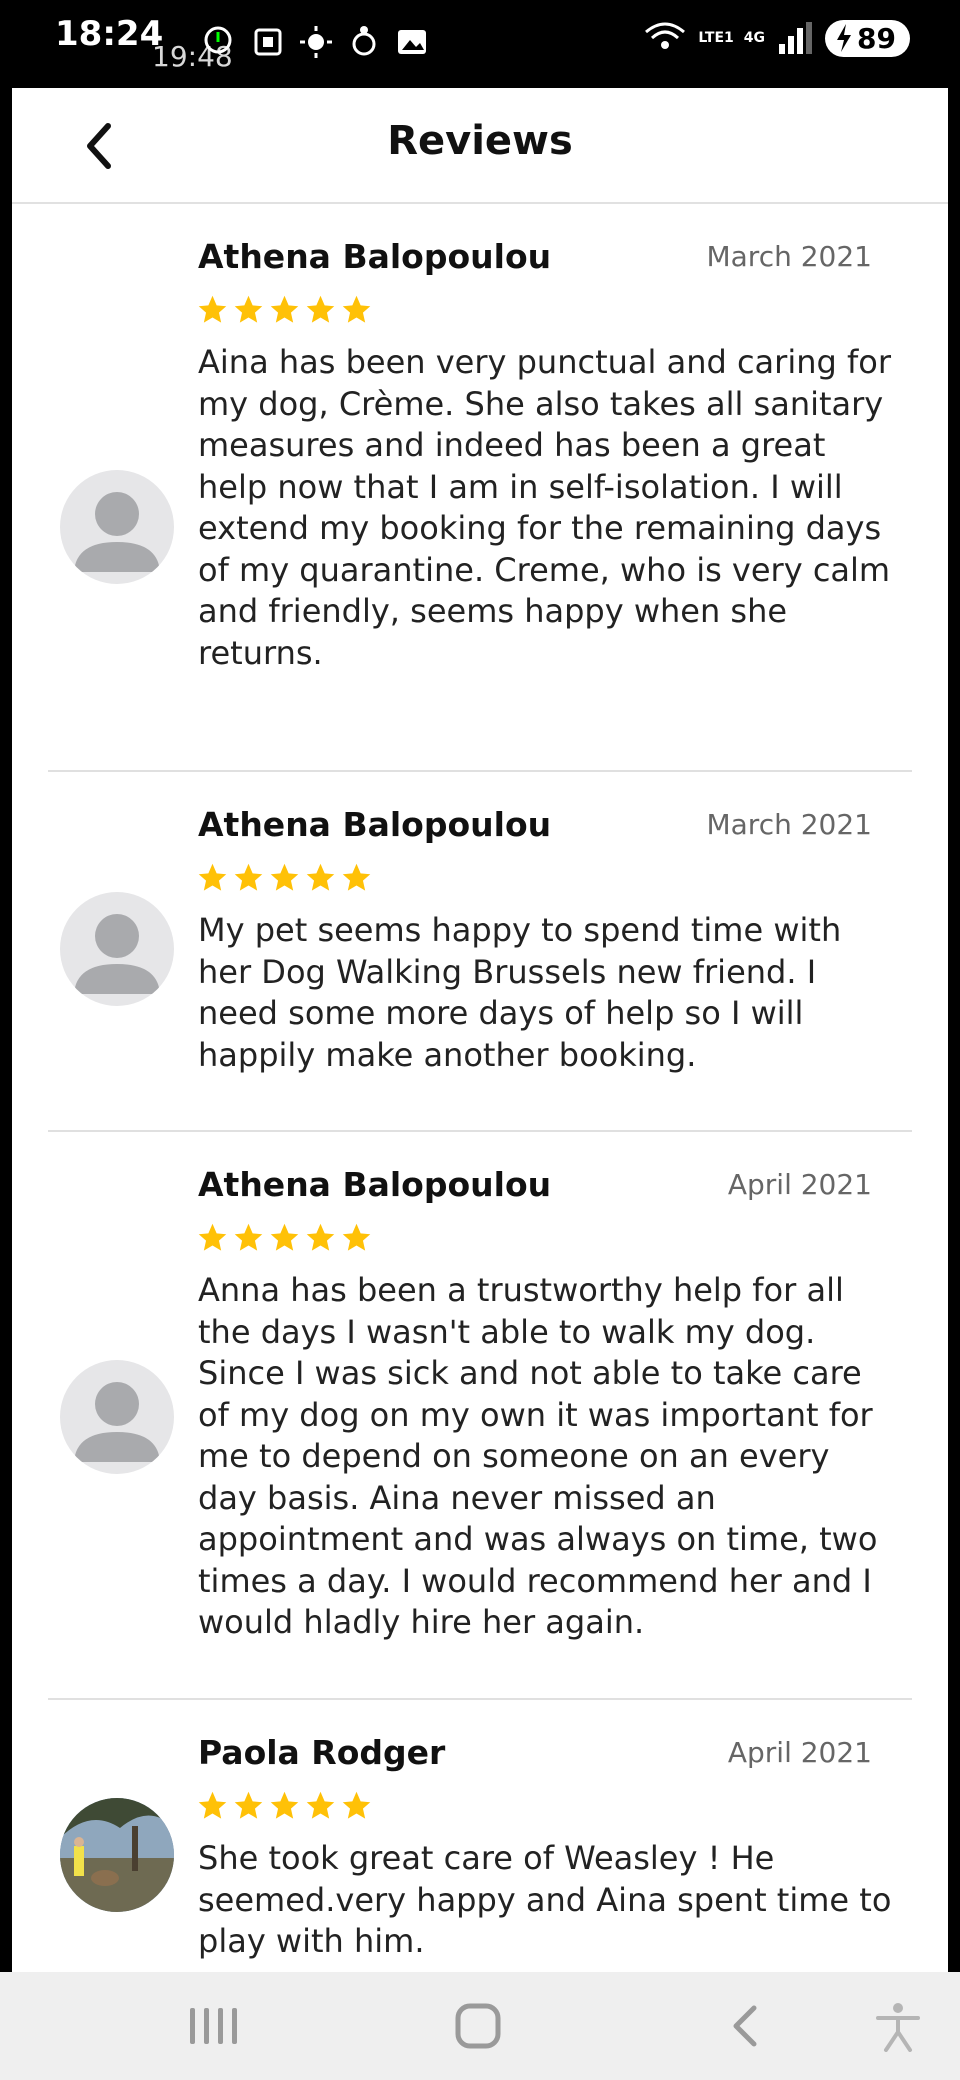  What do you see at coordinates (322, 1752) in the screenshot?
I see `reviewer-name: Paola Rodger` at bounding box center [322, 1752].